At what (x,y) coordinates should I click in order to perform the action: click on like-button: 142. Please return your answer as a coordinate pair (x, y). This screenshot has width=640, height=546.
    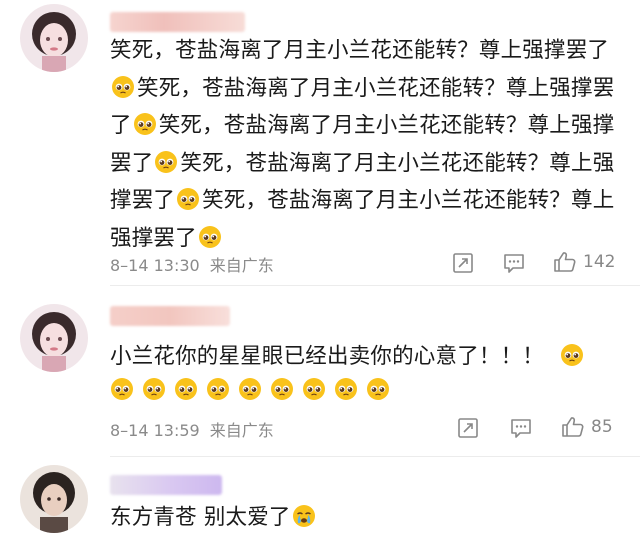
    Looking at the image, I should click on (584, 262).